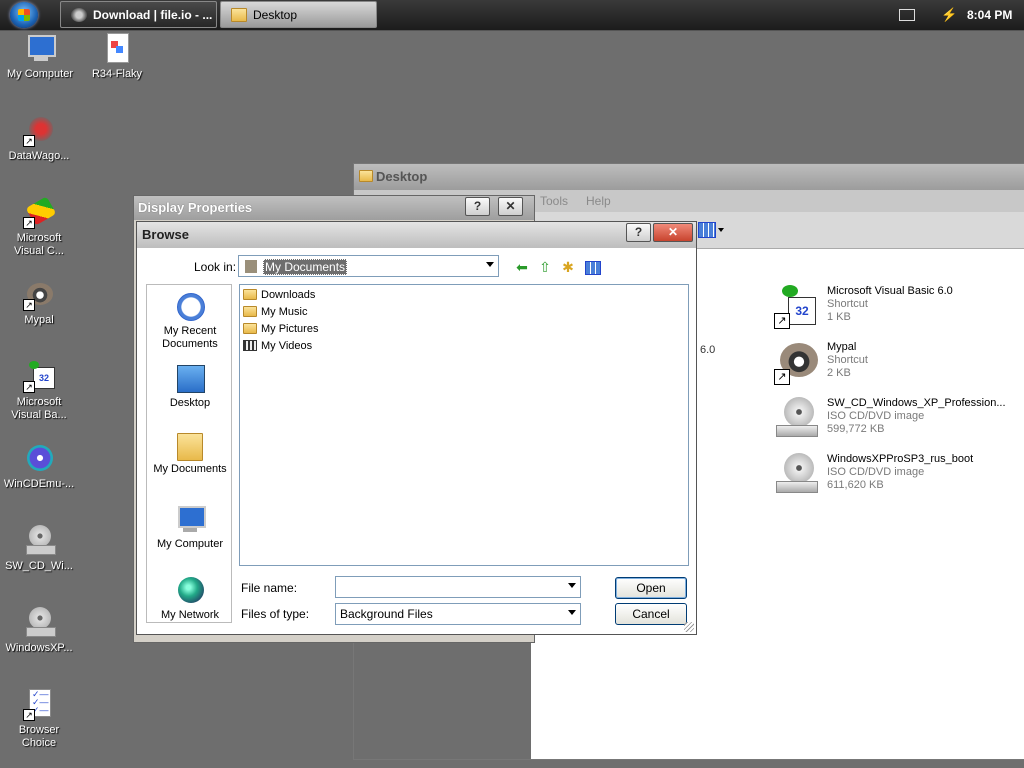  What do you see at coordinates (305, 267) in the screenshot?
I see `look-in-value: My Documents` at bounding box center [305, 267].